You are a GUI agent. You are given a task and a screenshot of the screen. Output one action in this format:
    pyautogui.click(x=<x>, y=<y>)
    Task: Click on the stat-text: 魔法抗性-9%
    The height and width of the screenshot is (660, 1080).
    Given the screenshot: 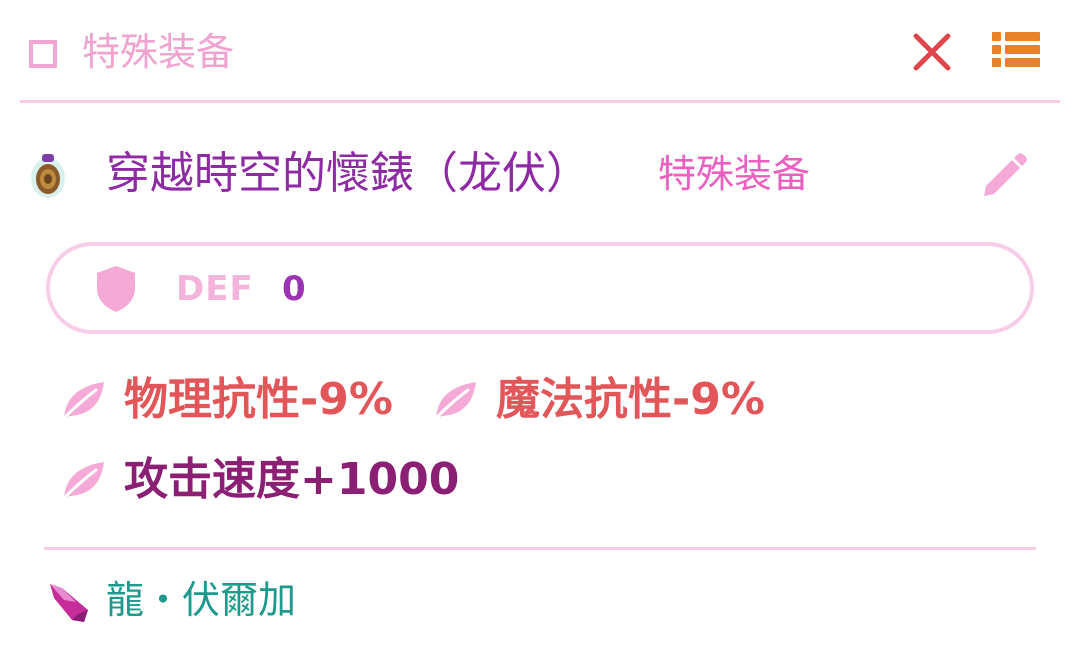 What is the action you would take?
    pyautogui.click(x=630, y=399)
    